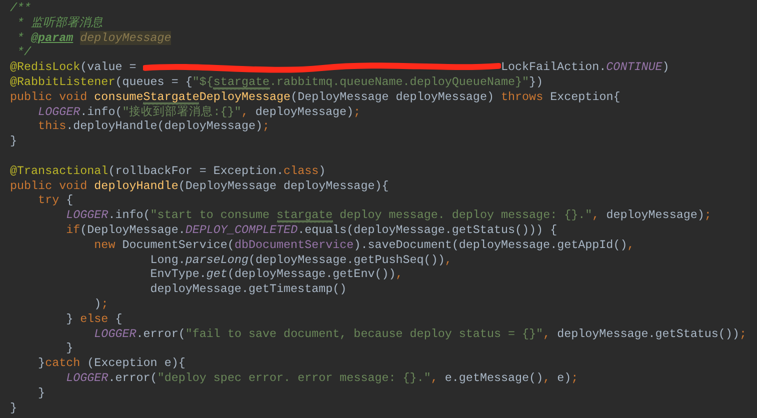 This screenshot has height=418, width=757. Describe the element at coordinates (277, 82) in the screenshot. I see `code-line: @RabbitListener(queues = {"${stargate.rabbitmq.queueName.deployQueueName}"})` at that location.